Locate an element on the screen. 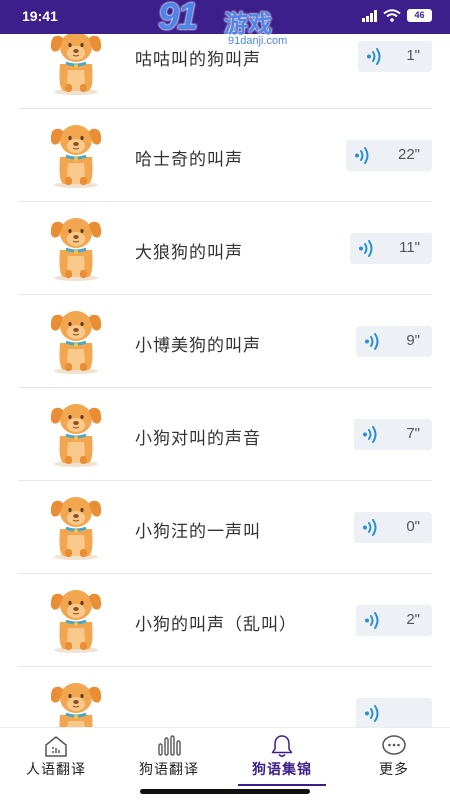 The height and width of the screenshot is (800, 450). duration-label: 22" is located at coordinates (408, 154).